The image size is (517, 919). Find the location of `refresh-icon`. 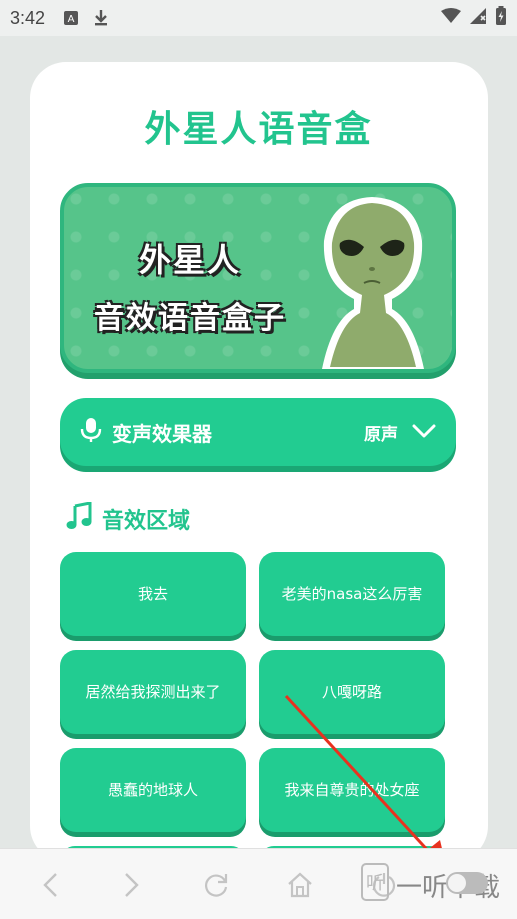

refresh-icon is located at coordinates (216, 885).